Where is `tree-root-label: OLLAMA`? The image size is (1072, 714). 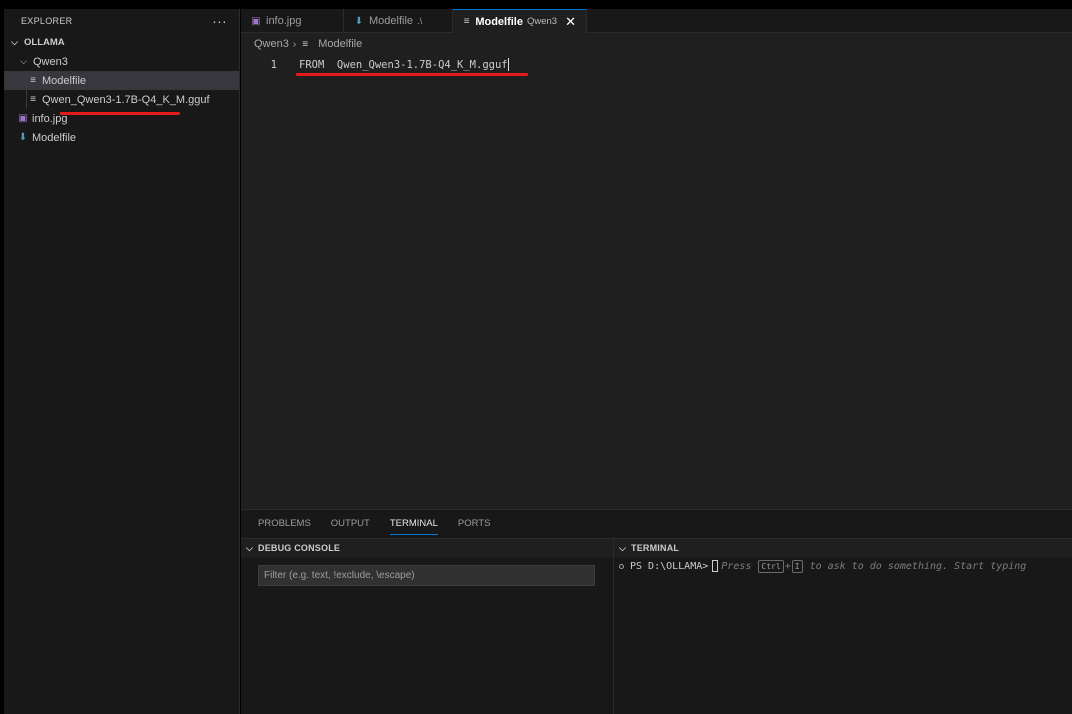 tree-root-label: OLLAMA is located at coordinates (44, 42).